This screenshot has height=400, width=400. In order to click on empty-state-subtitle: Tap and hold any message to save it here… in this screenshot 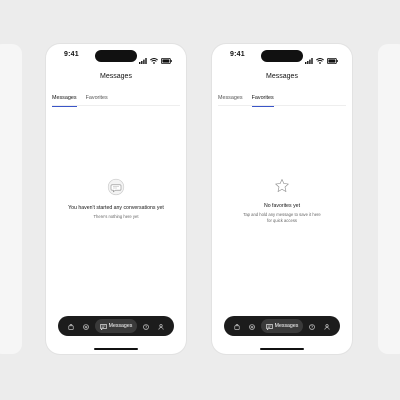, I will do `click(282, 217)`.